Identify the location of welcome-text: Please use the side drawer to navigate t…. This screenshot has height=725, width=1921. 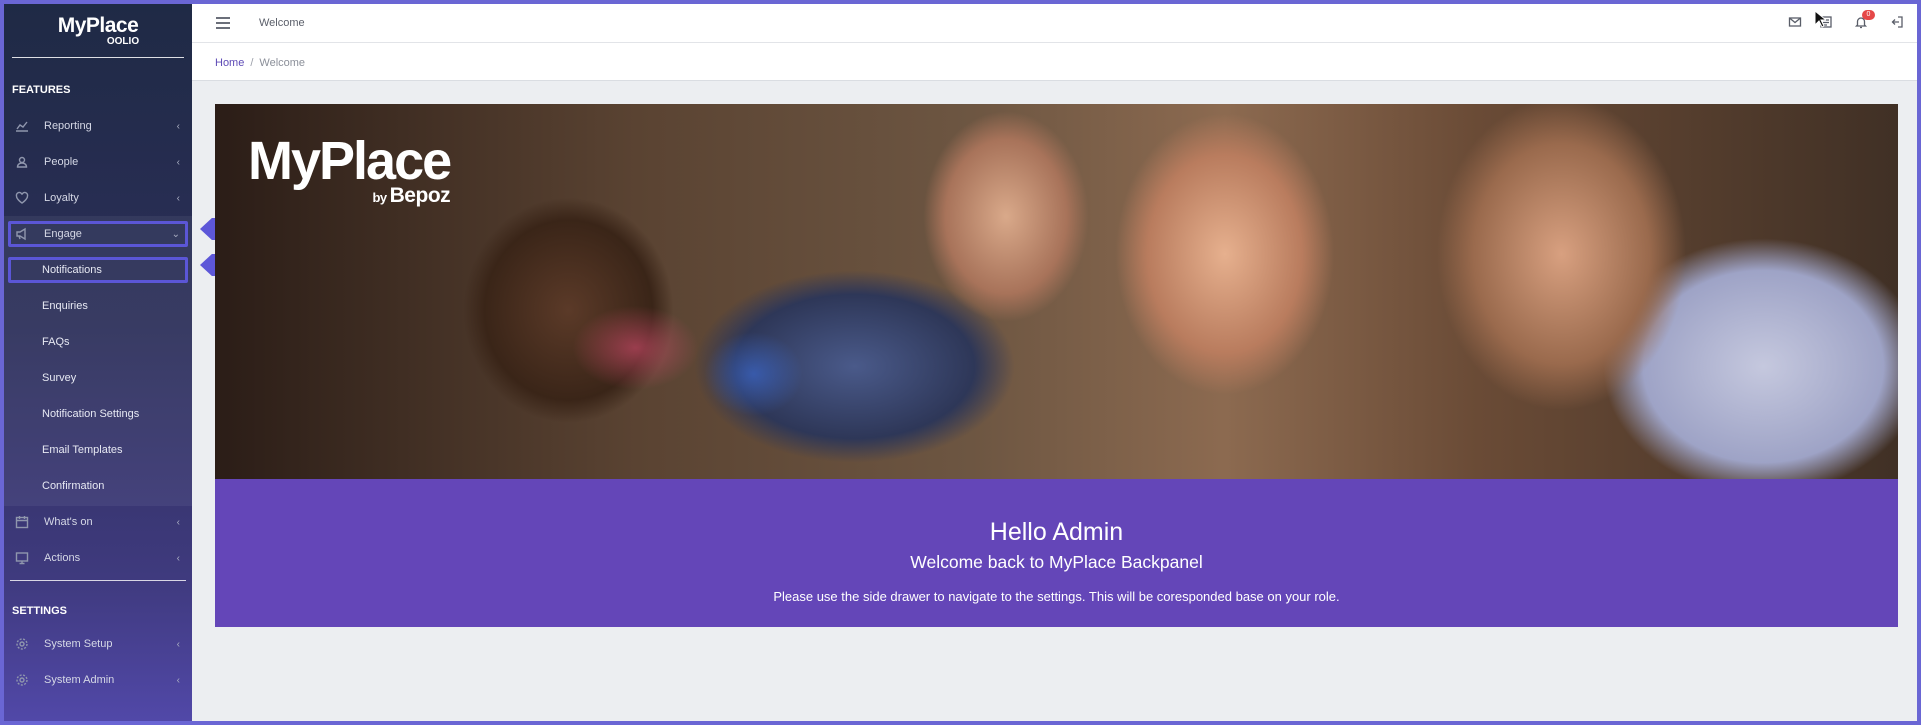
(1056, 596).